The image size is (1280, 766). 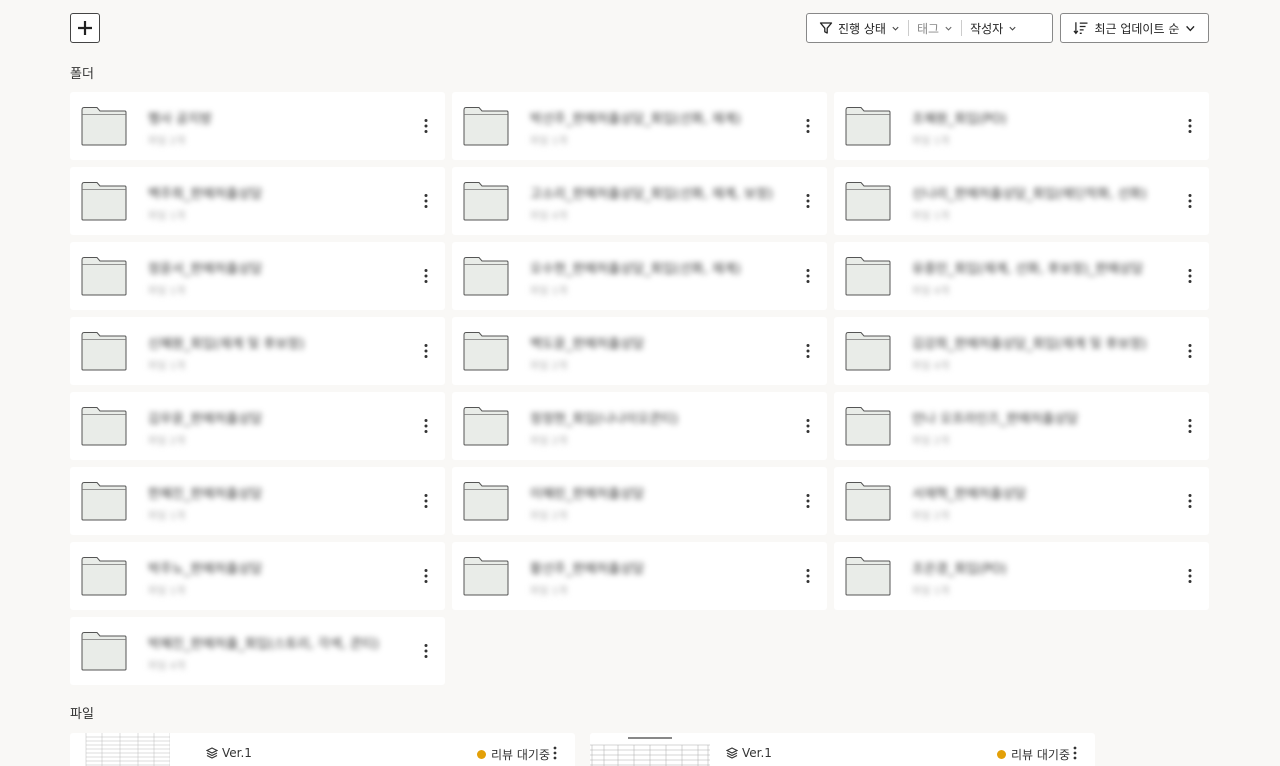 I want to click on folder-card: 정윤서_판매처출상담 파일 1개, so click(x=257, y=276).